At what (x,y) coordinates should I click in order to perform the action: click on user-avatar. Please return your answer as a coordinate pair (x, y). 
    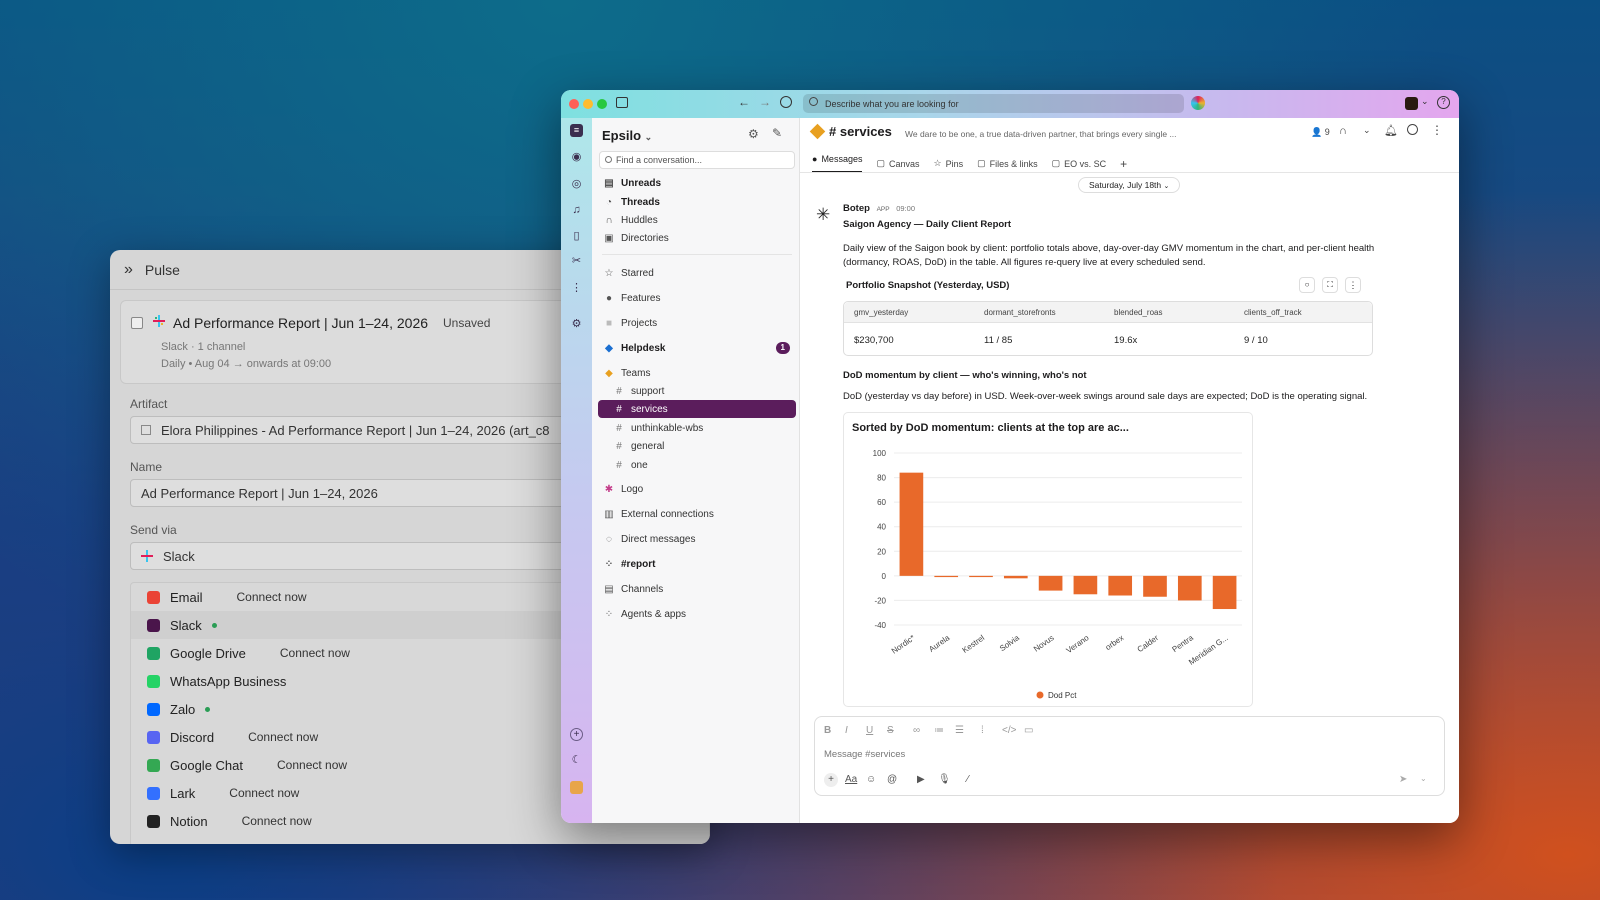
    Looking at the image, I should click on (576, 787).